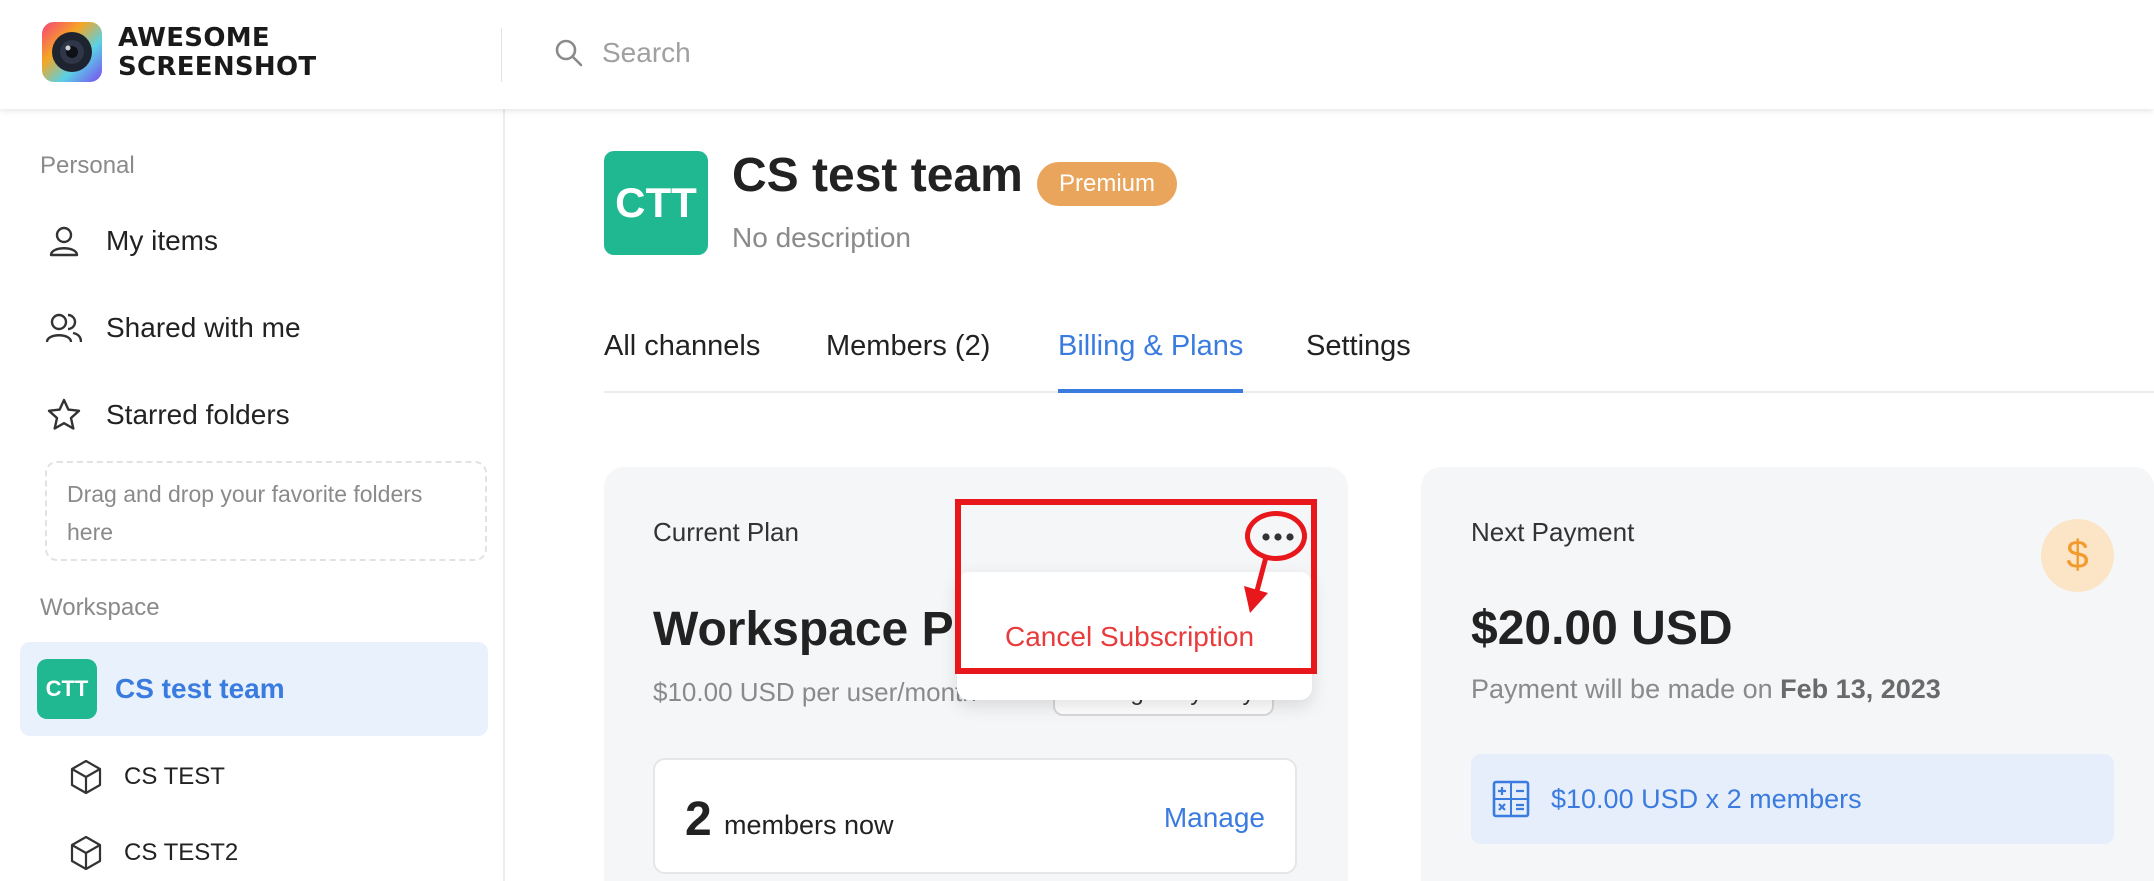 The image size is (2154, 881). What do you see at coordinates (64, 415) in the screenshot?
I see `star-icon` at bounding box center [64, 415].